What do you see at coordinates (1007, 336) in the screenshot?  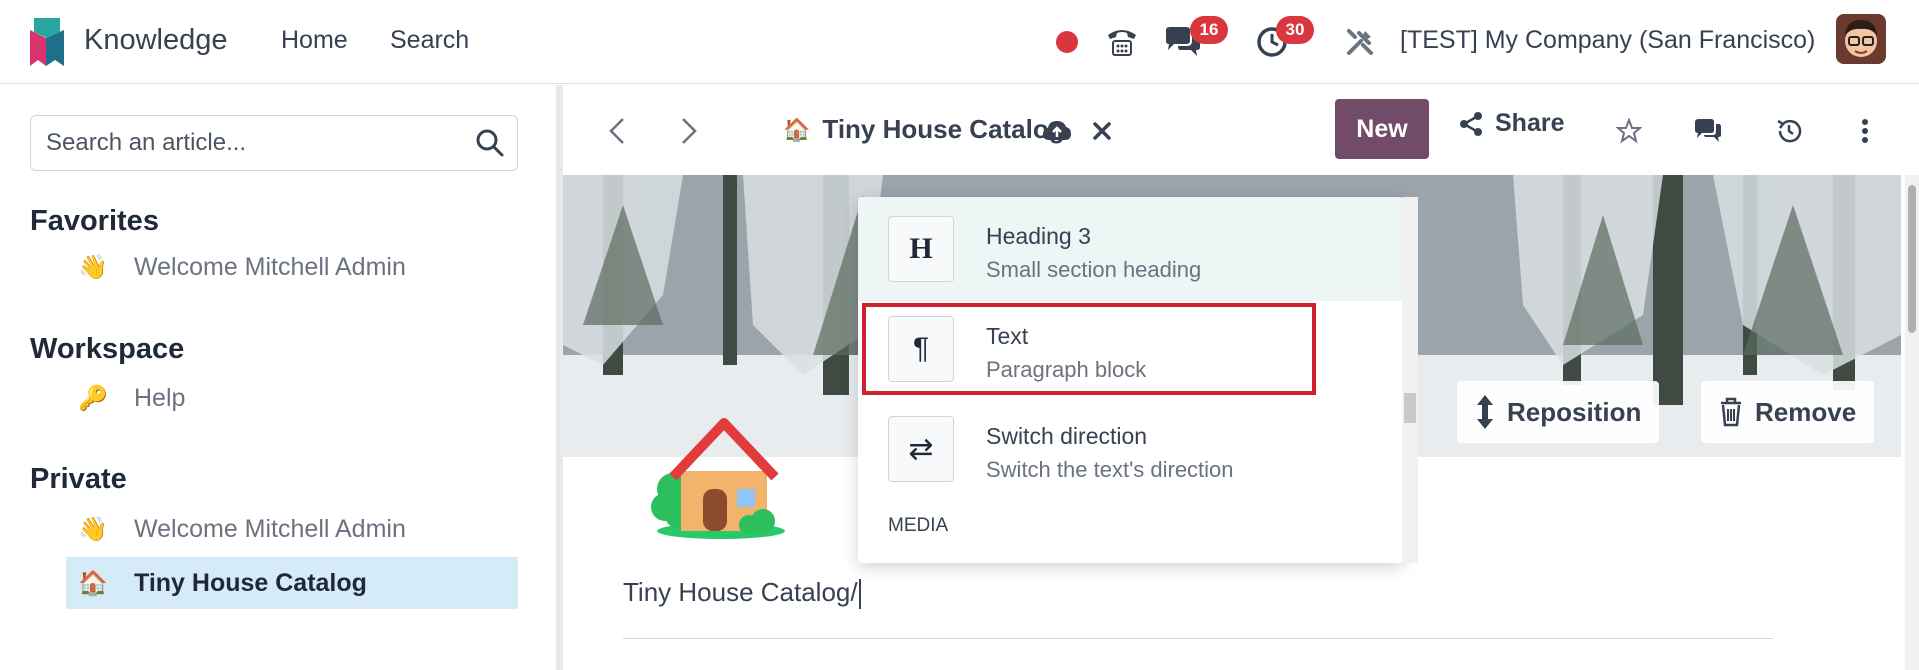 I see `powerbox-item-title: Text` at bounding box center [1007, 336].